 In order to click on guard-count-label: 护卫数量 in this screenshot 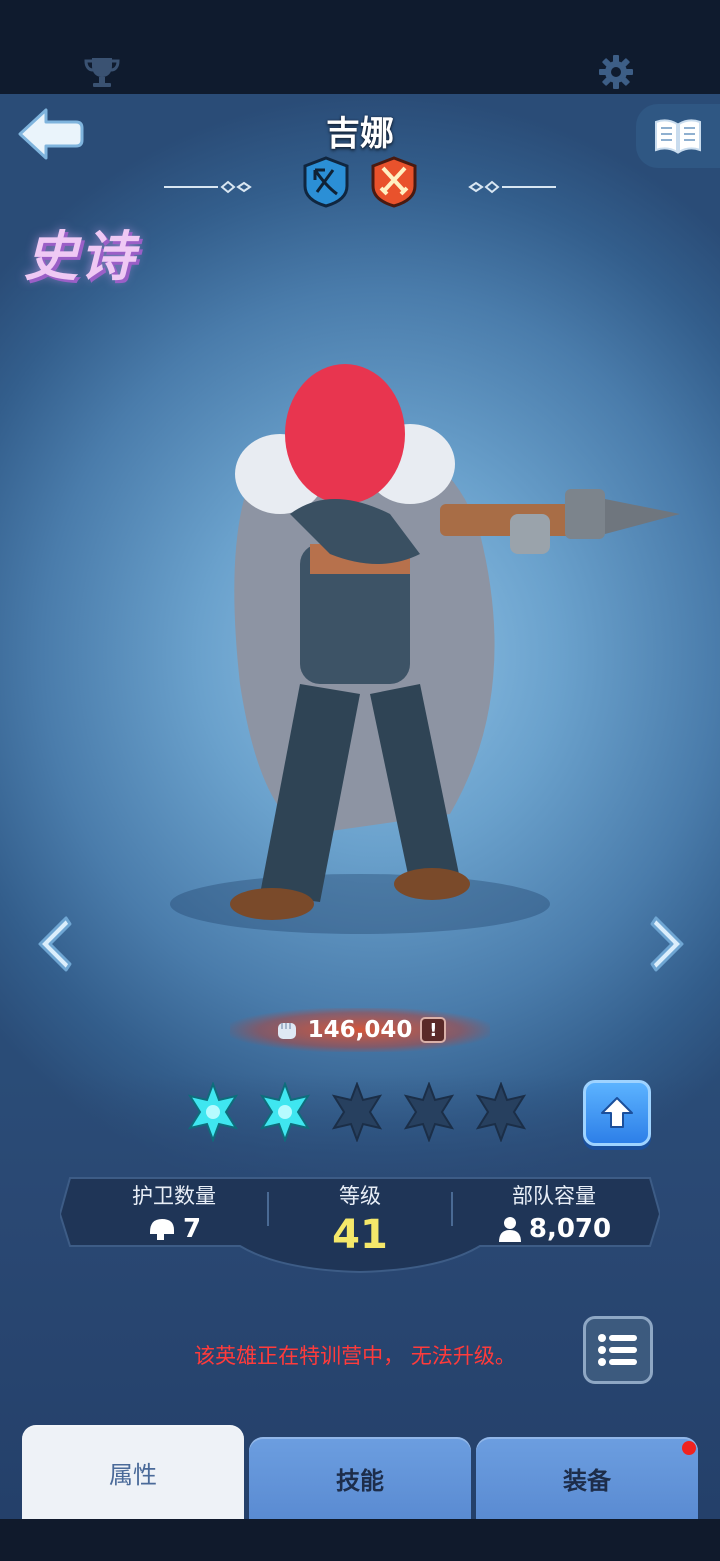, I will do `click(174, 1196)`.